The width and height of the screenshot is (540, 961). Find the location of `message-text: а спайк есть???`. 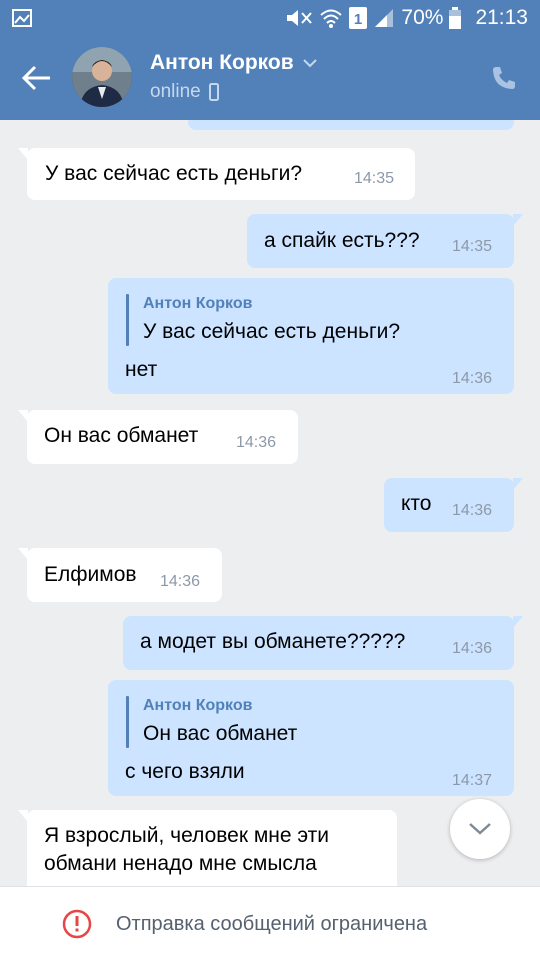

message-text: а спайк есть??? is located at coordinates (342, 240).